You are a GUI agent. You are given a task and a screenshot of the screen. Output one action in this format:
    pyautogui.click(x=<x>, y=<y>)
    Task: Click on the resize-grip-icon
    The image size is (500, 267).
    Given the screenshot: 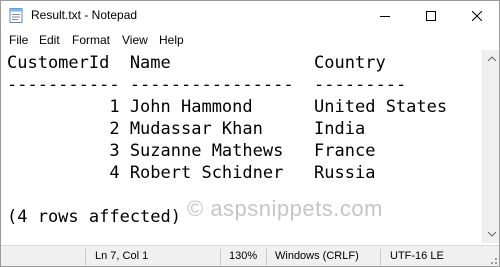 What is the action you would take?
    pyautogui.click(x=492, y=260)
    